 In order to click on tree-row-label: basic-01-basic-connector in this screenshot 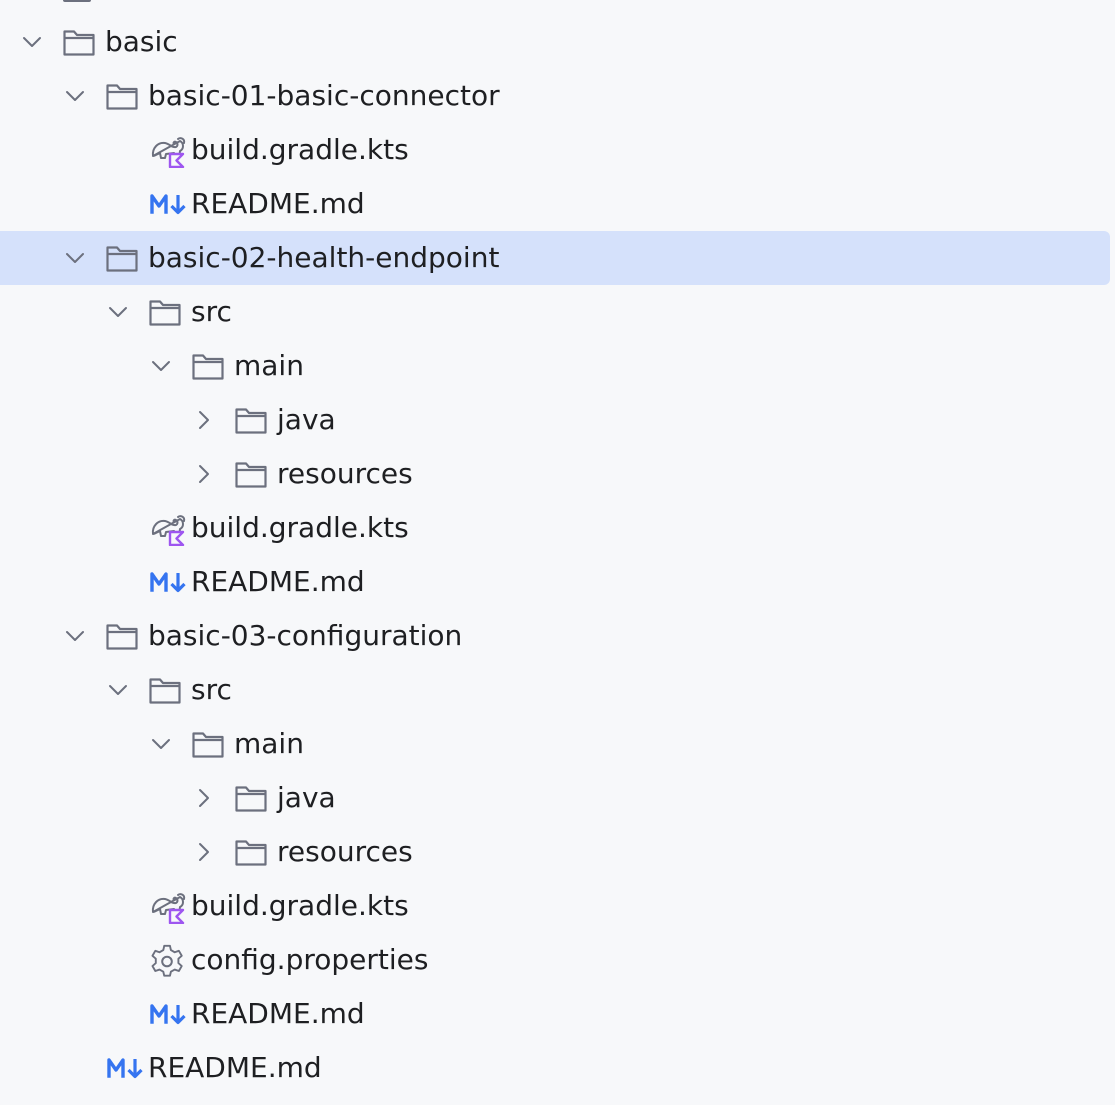, I will do `click(324, 95)`.